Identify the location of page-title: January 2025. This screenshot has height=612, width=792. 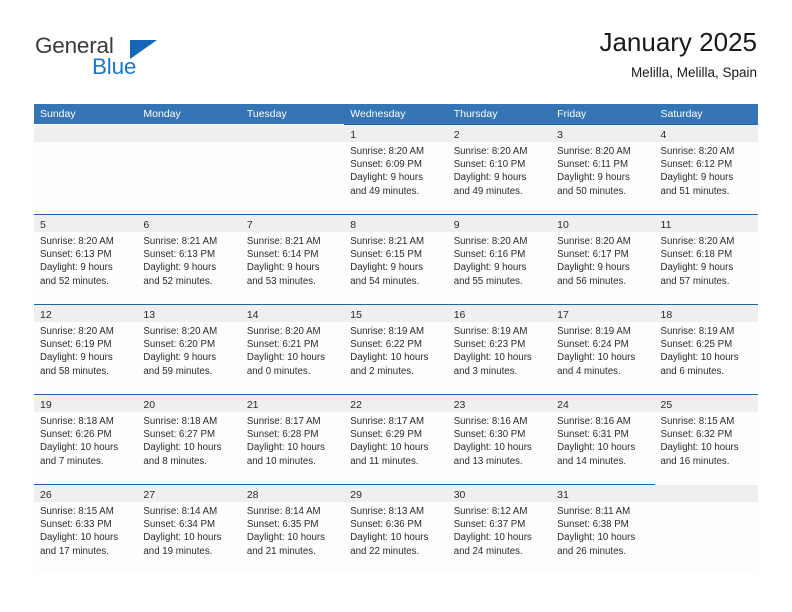
(678, 42).